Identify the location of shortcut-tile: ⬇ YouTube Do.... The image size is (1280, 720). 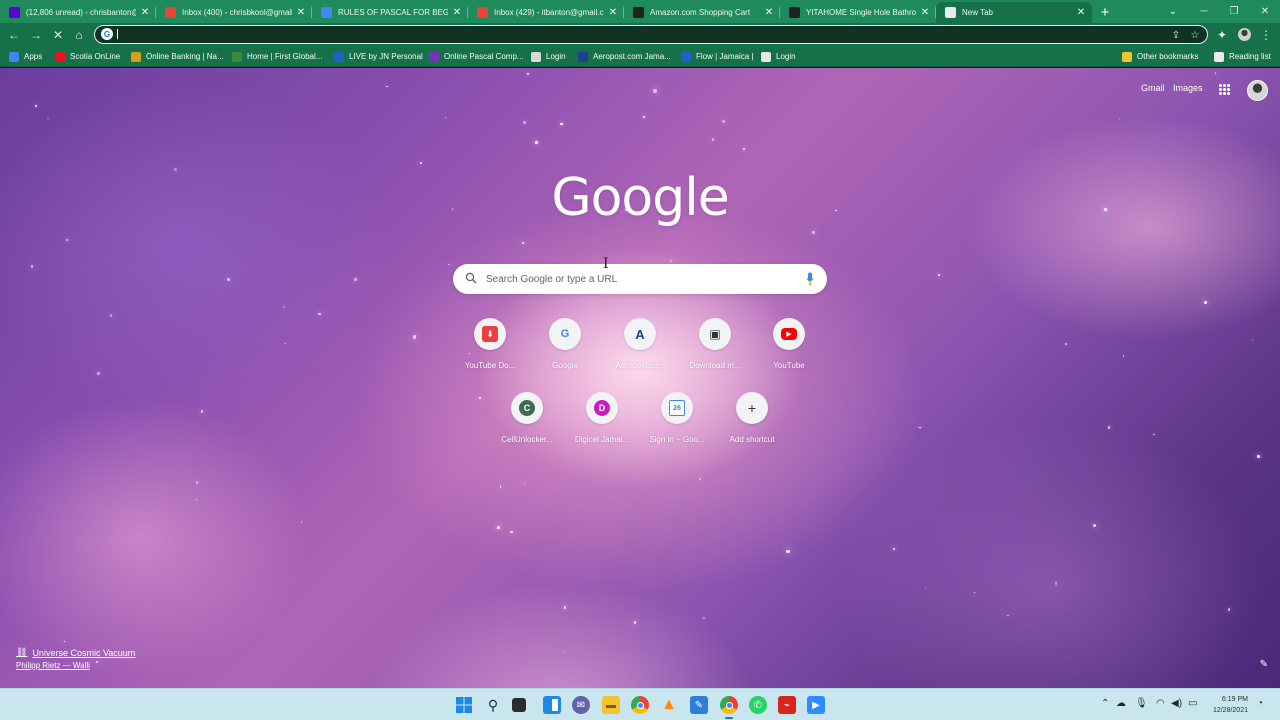
(490, 350).